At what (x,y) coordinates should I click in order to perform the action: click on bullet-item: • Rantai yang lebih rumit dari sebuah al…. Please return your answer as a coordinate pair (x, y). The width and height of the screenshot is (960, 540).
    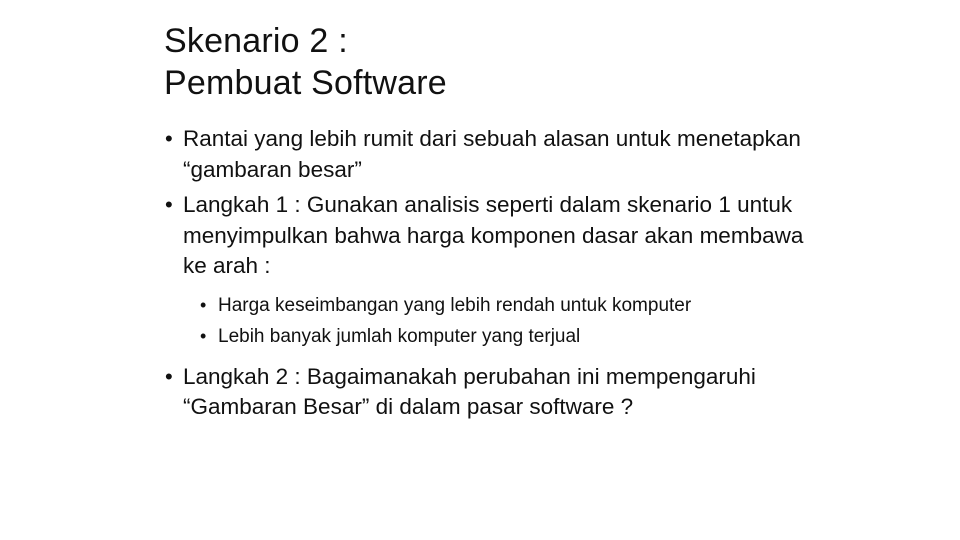
    Looking at the image, I should click on (494, 154).